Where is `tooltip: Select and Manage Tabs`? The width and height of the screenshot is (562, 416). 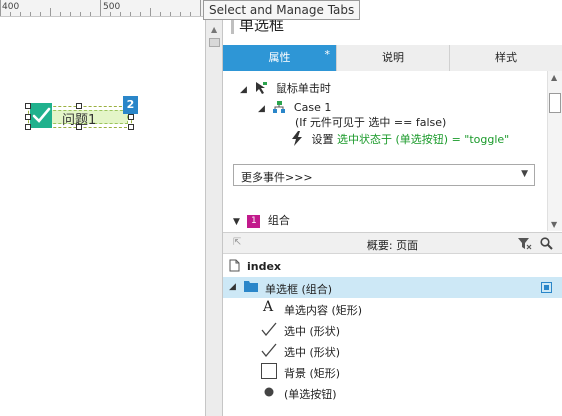 tooltip: Select and Manage Tabs is located at coordinates (282, 10).